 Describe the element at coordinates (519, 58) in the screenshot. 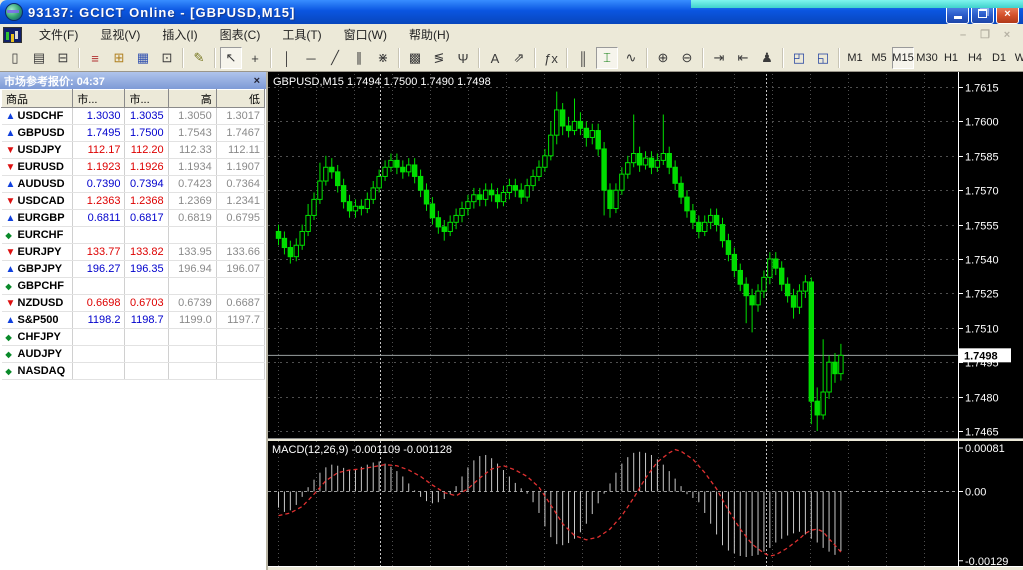

I see `arrows-icon: ⇗` at that location.